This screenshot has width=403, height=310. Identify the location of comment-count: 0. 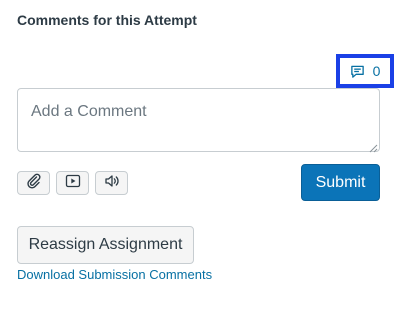
(376, 71).